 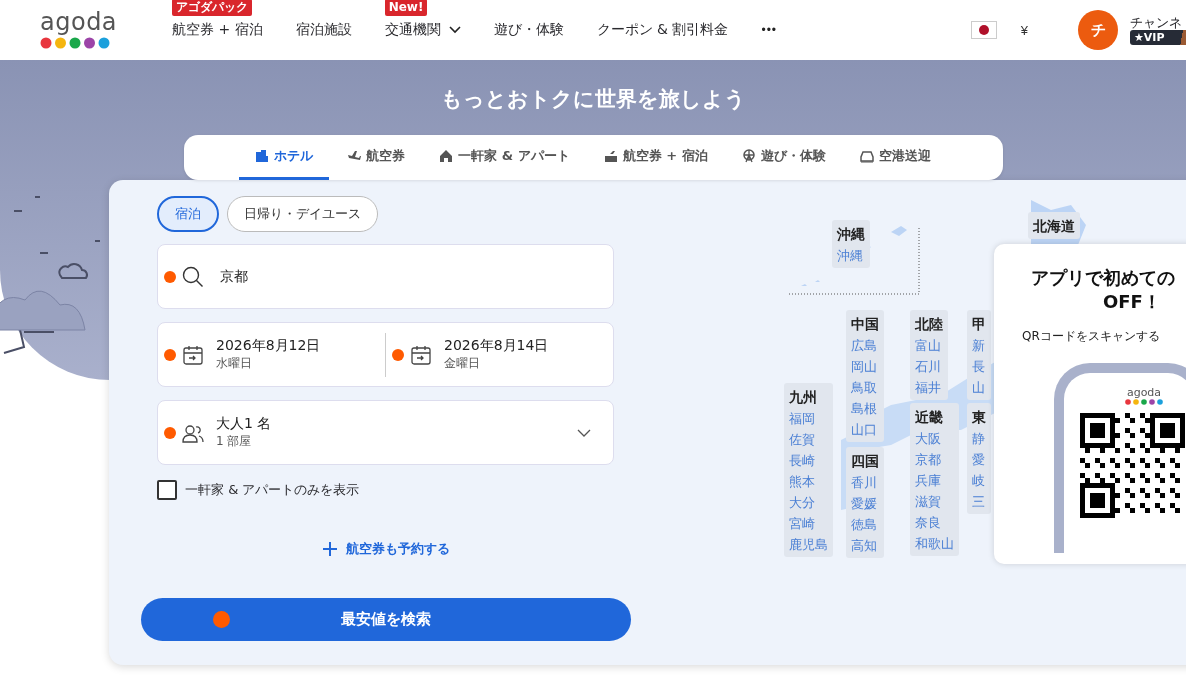 What do you see at coordinates (983, 30) in the screenshot?
I see `japan-flag-icon` at bounding box center [983, 30].